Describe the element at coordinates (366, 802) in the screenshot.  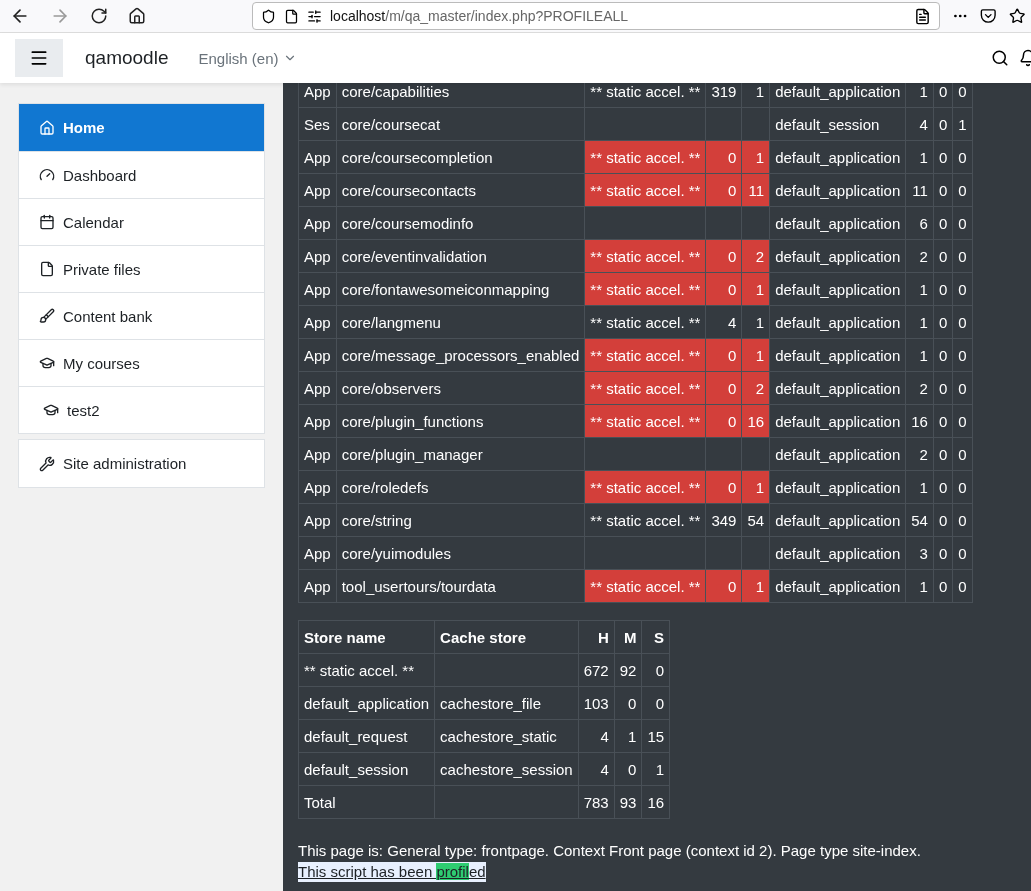
I see `table-cell: Total` at that location.